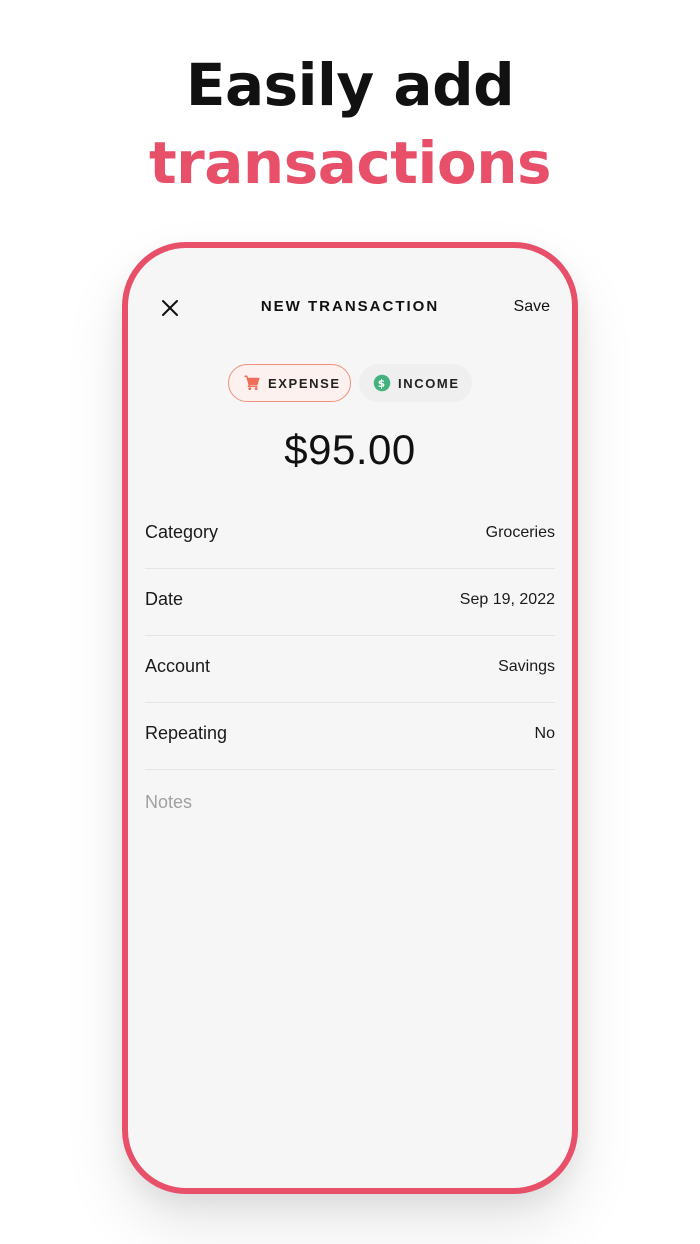 Image resolution: width=700 pixels, height=1244 pixels. I want to click on field-label: Date, so click(164, 599).